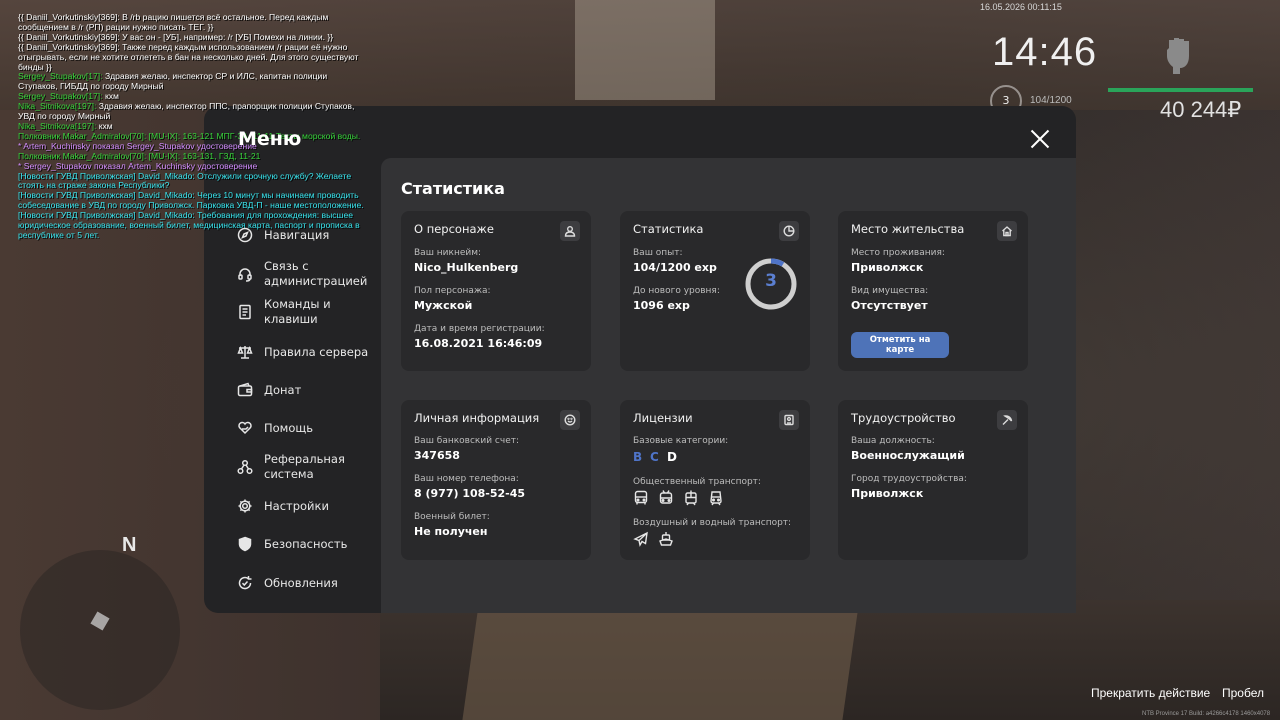 The image size is (1280, 720). I want to click on license-icon, so click(789, 420).